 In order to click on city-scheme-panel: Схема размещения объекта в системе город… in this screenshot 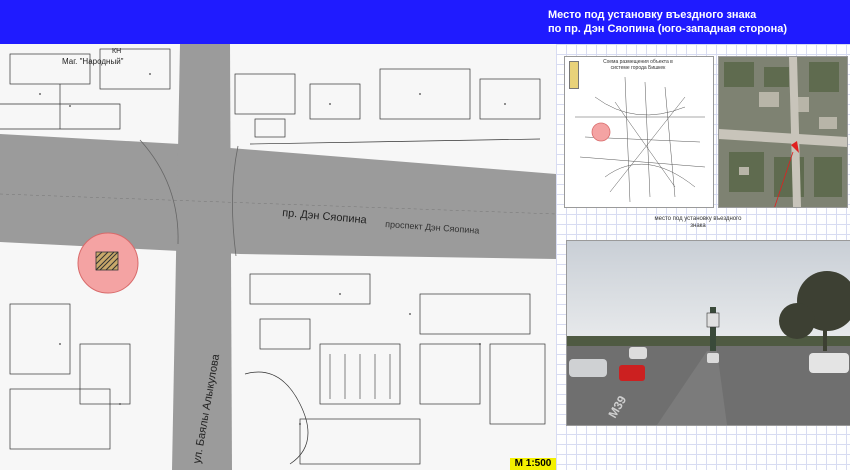, I will do `click(639, 132)`.